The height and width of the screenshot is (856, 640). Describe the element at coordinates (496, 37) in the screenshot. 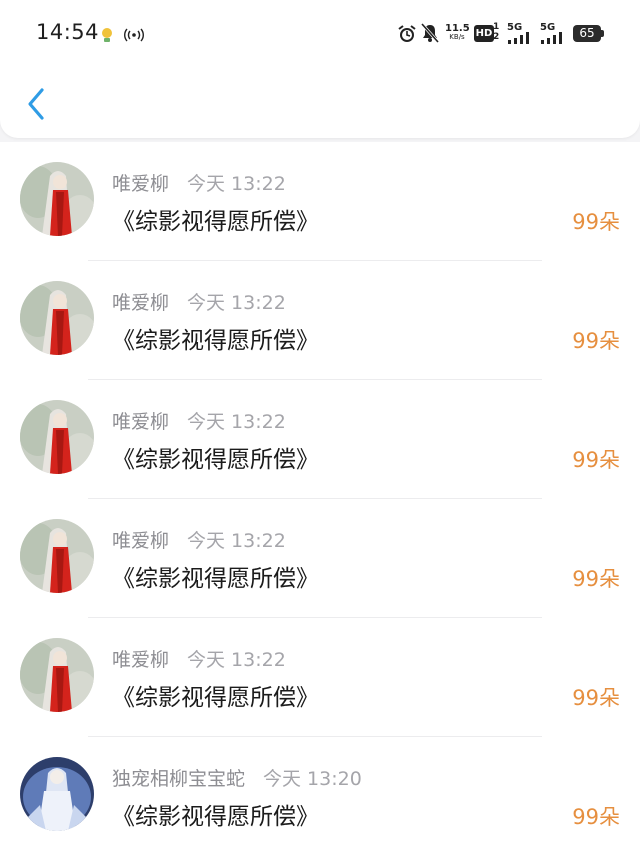

I see `sim2-label: 2` at that location.